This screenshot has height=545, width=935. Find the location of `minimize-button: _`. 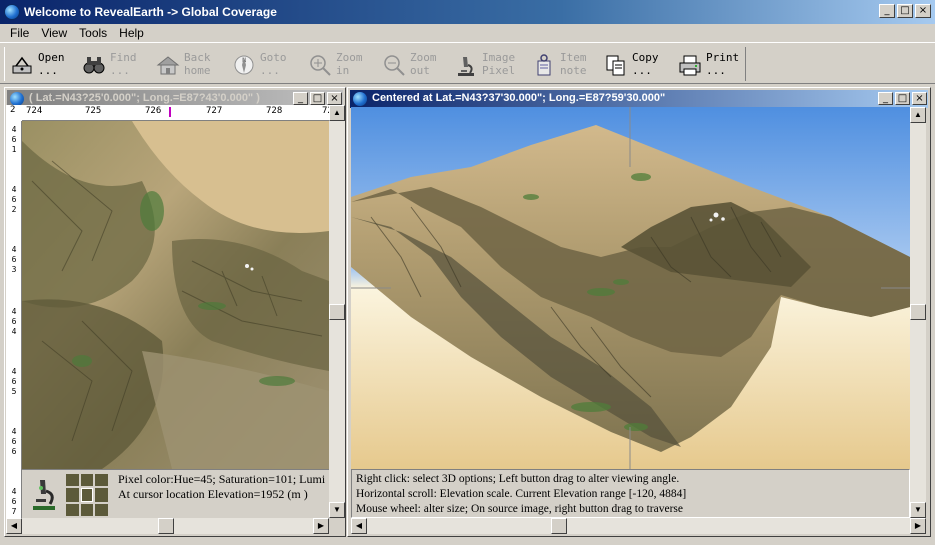

minimize-button: _ is located at coordinates (887, 11).